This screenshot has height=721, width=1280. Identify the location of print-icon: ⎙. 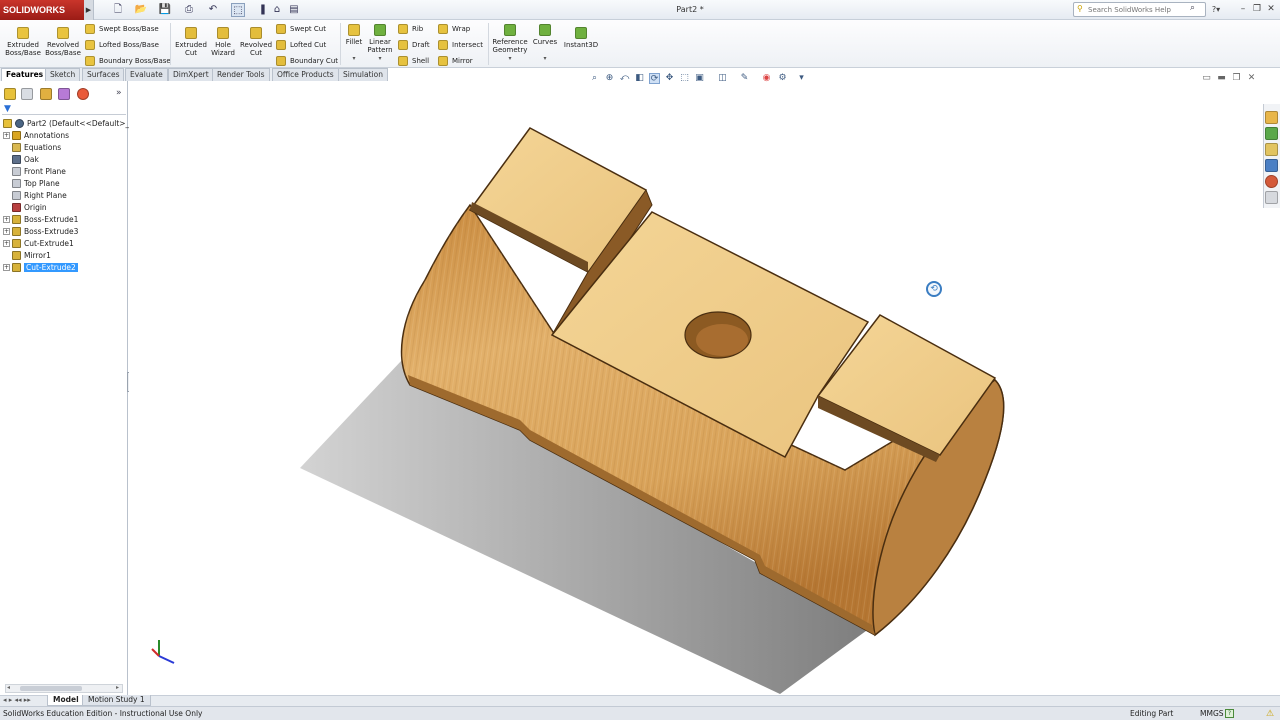
(189, 10).